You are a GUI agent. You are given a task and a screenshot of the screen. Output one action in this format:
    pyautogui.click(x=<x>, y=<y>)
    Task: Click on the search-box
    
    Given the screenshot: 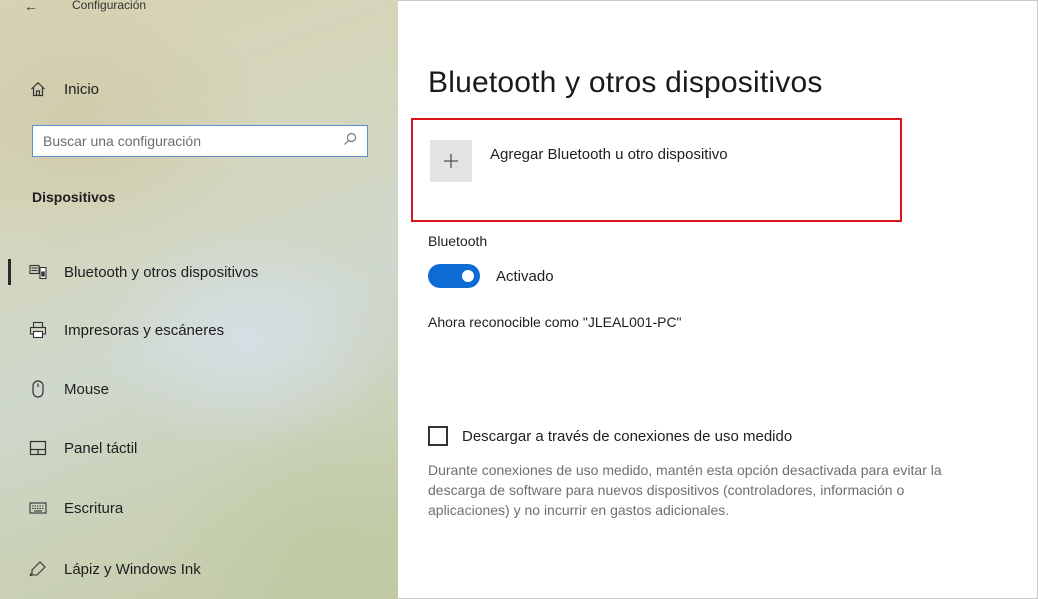 What is the action you would take?
    pyautogui.click(x=200, y=141)
    